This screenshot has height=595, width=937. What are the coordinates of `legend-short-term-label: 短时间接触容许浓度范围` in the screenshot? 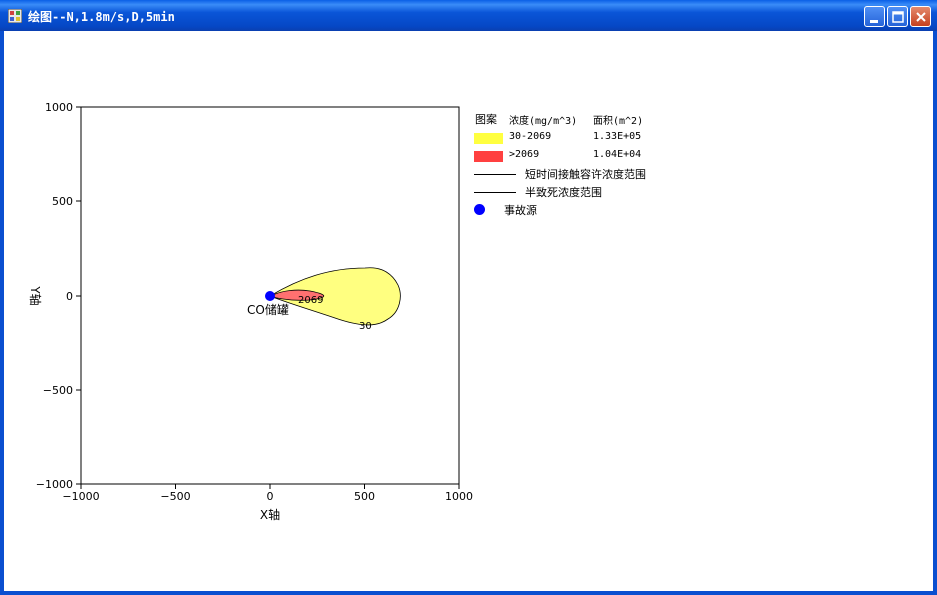 It's located at (585, 174).